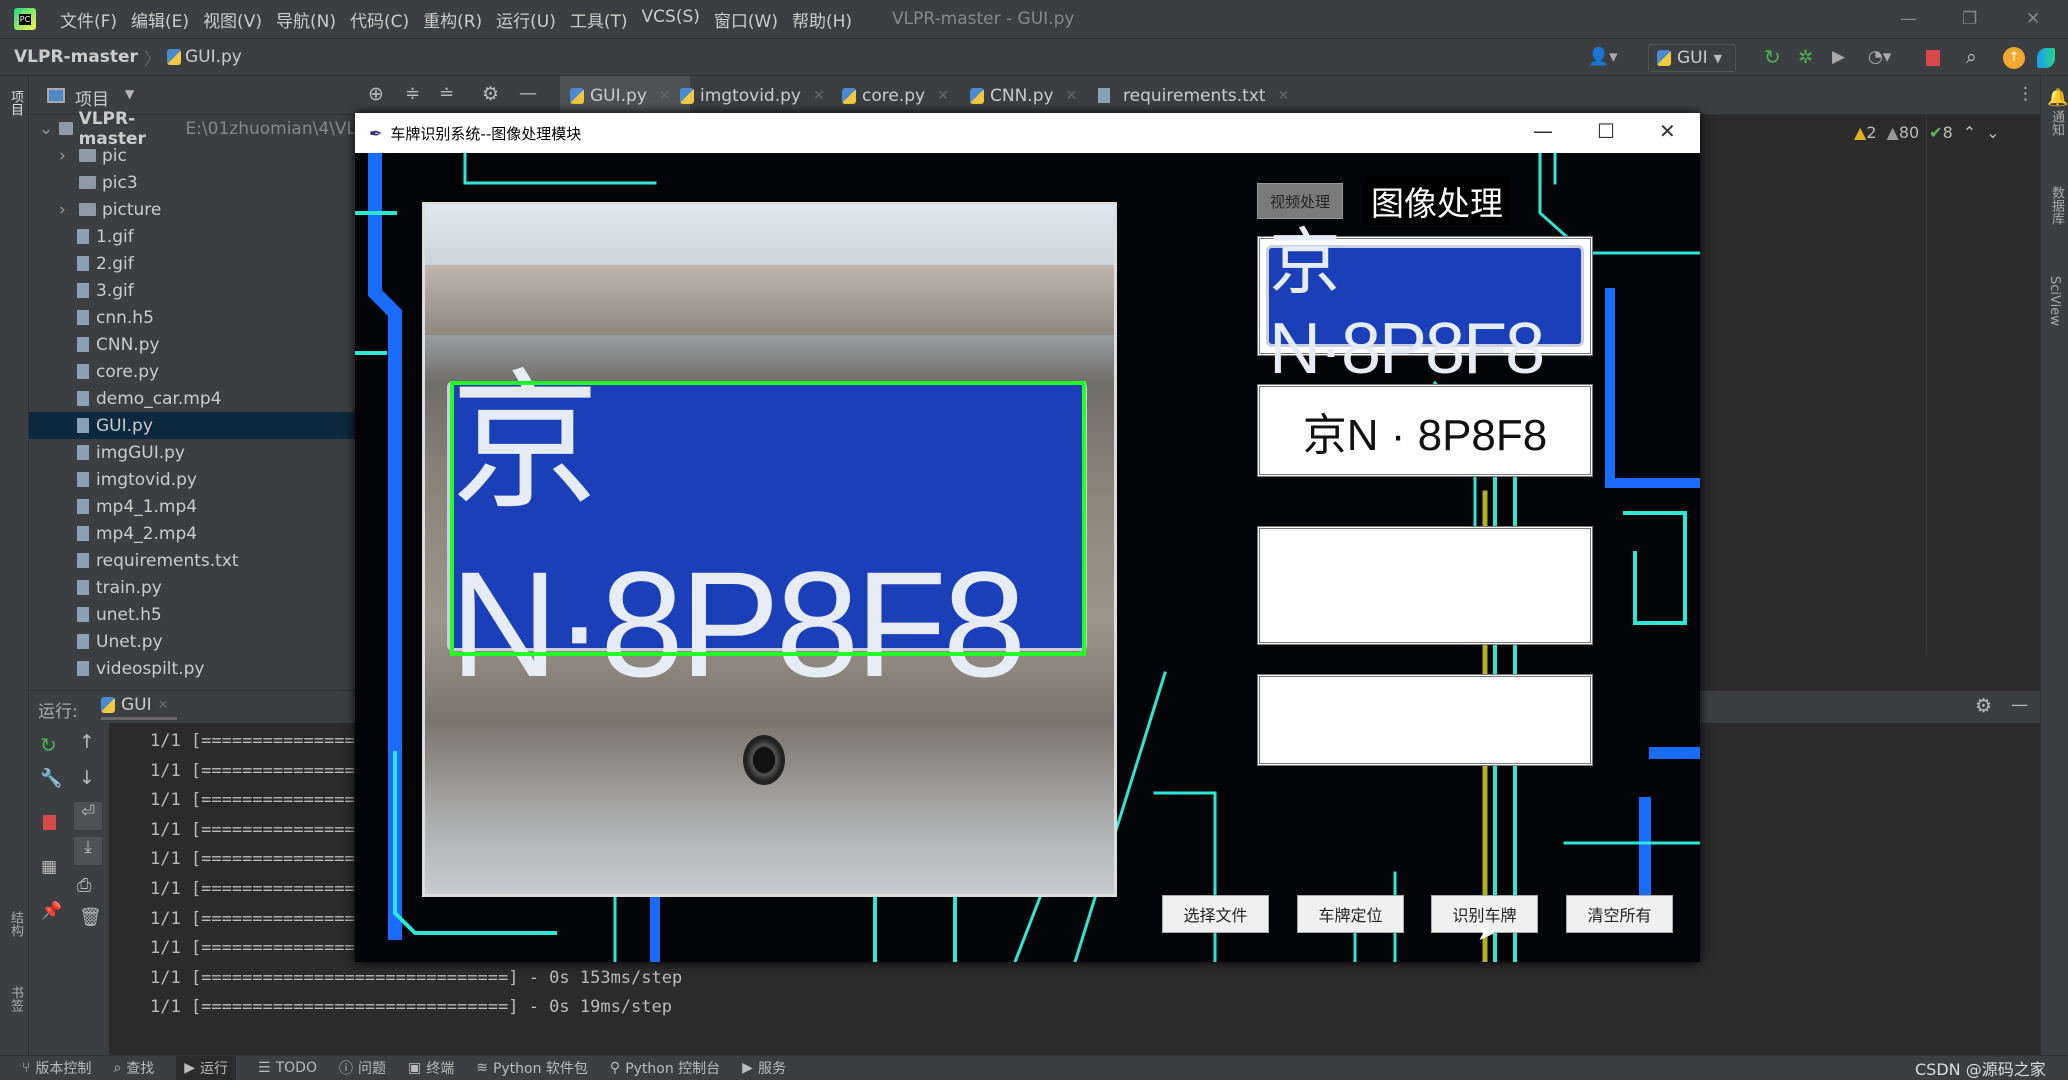 This screenshot has height=1080, width=2068. I want to click on tool-window-button: ☰ TODO, so click(287, 1068).